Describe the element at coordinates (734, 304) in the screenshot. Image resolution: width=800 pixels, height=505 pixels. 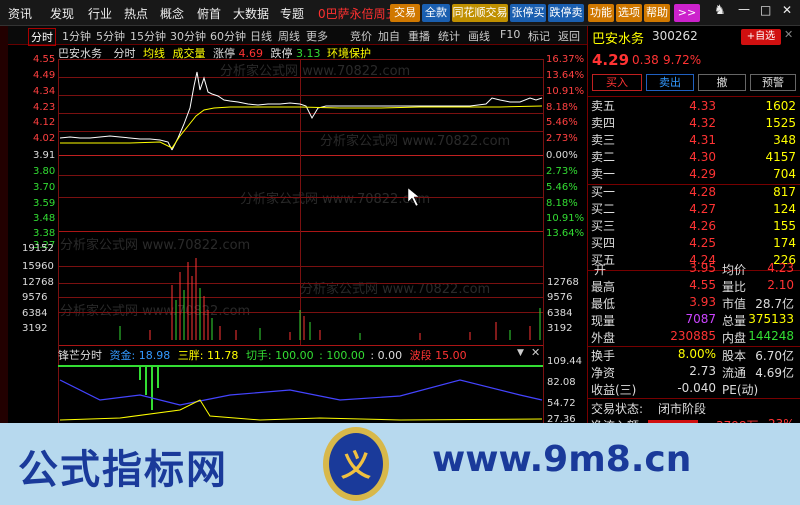
I see `quote-label: 市值` at that location.